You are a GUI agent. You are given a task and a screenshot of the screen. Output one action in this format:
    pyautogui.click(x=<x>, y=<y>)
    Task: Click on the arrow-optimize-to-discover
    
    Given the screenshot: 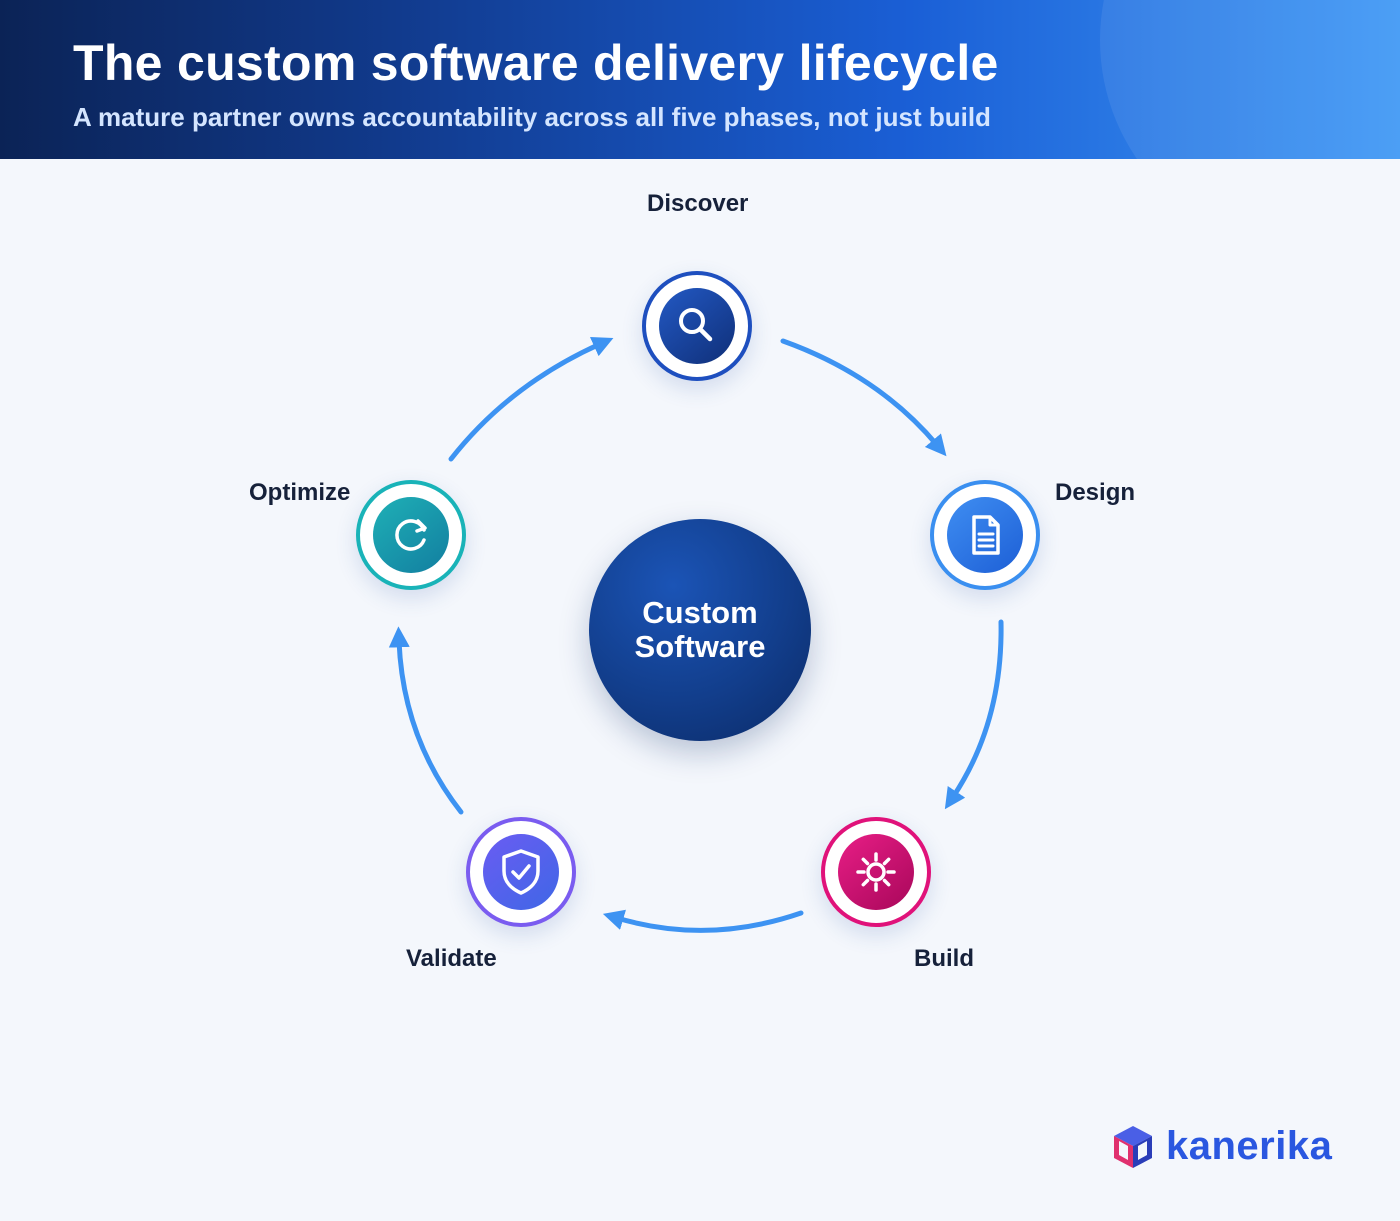 What is the action you would take?
    pyautogui.click(x=531, y=399)
    